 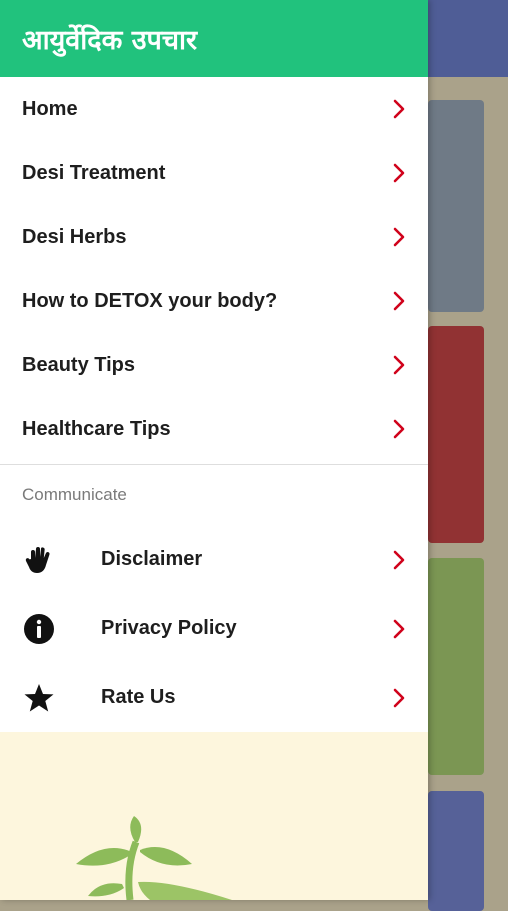 What do you see at coordinates (152, 559) in the screenshot?
I see `menu-item-label: Disclaimer` at bounding box center [152, 559].